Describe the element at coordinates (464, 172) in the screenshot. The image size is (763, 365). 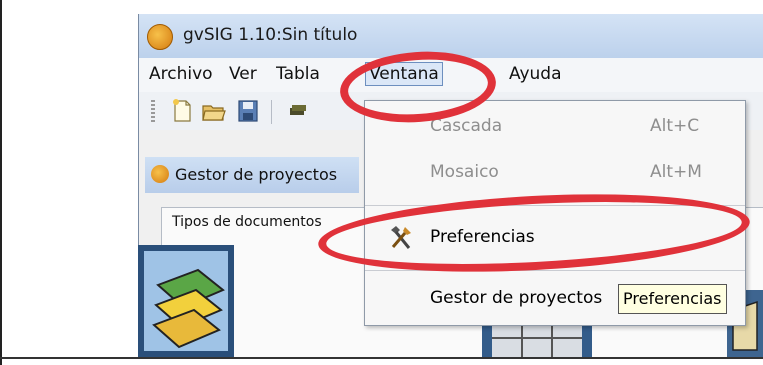
I see `mosaico-label: Mosaico` at that location.